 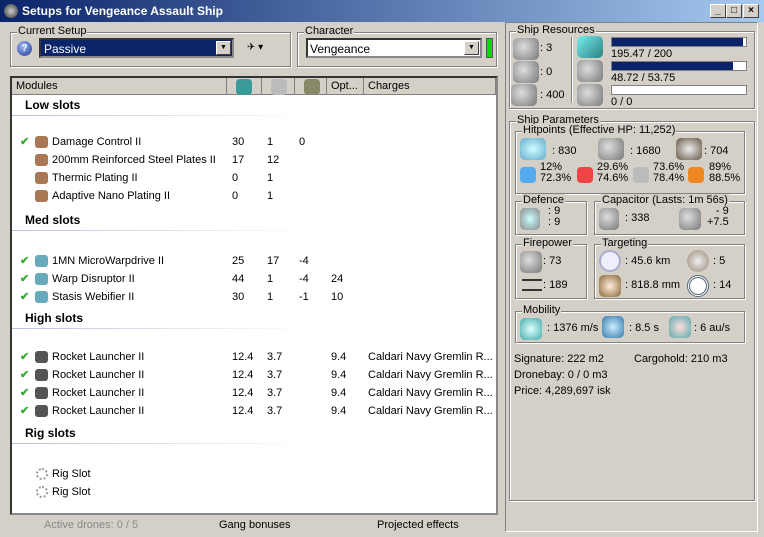 I want to click on capacitor-group: Capacitor (Lasts: 1m 56s) : 338 - 9 +7.5, so click(x=669, y=214).